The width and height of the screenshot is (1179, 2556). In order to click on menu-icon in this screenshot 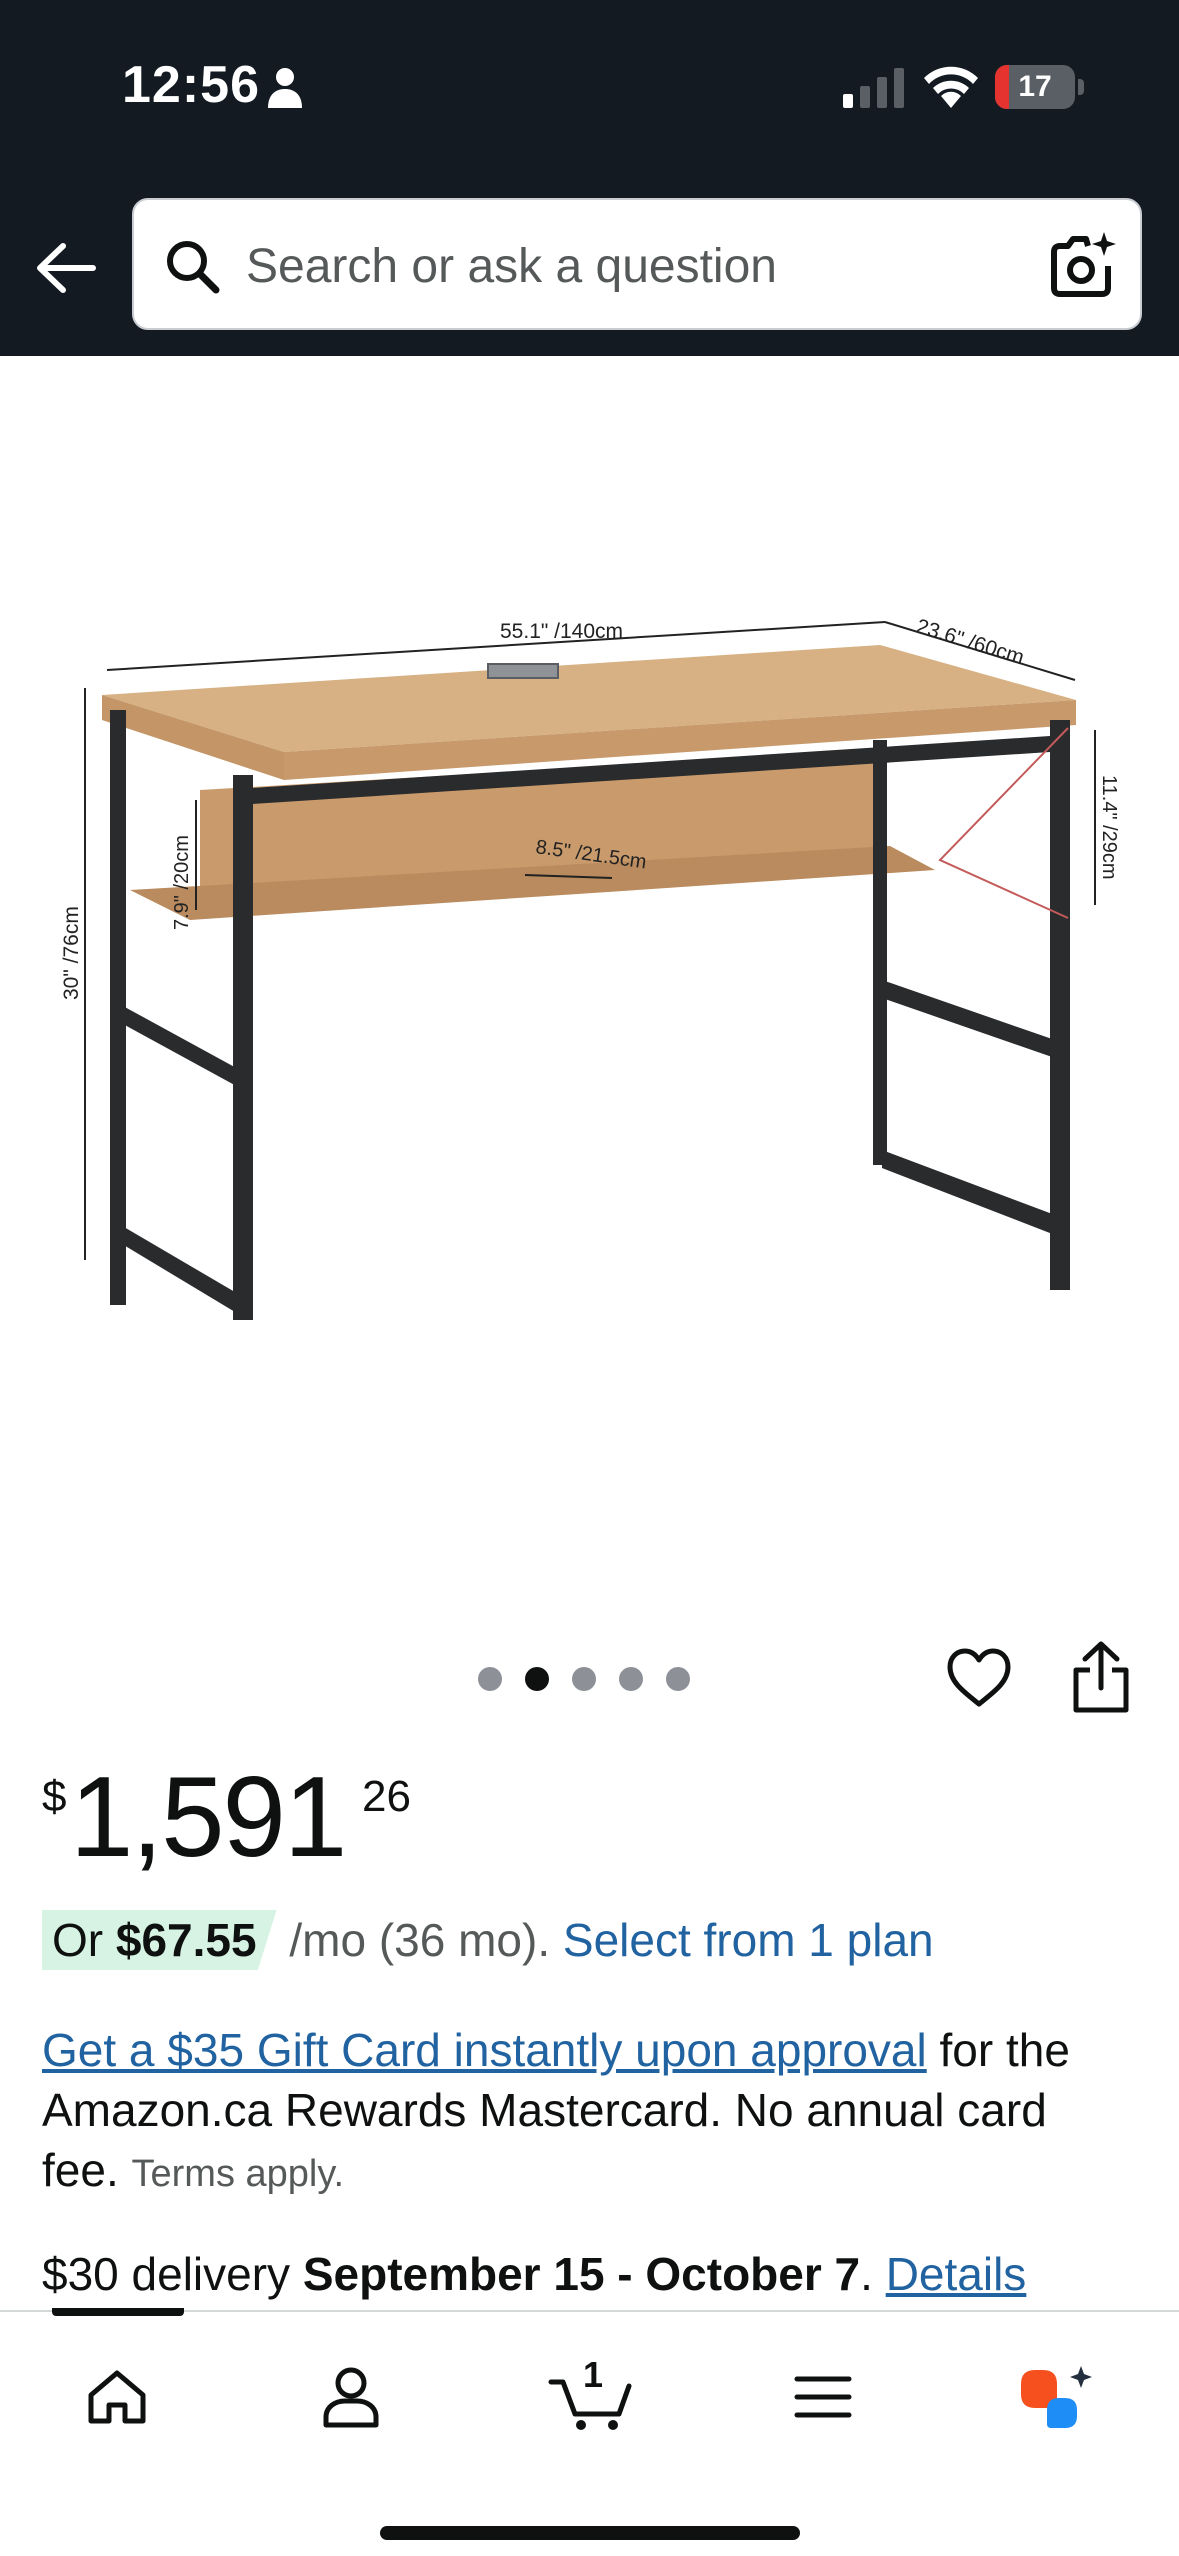, I will do `click(823, 2397)`.